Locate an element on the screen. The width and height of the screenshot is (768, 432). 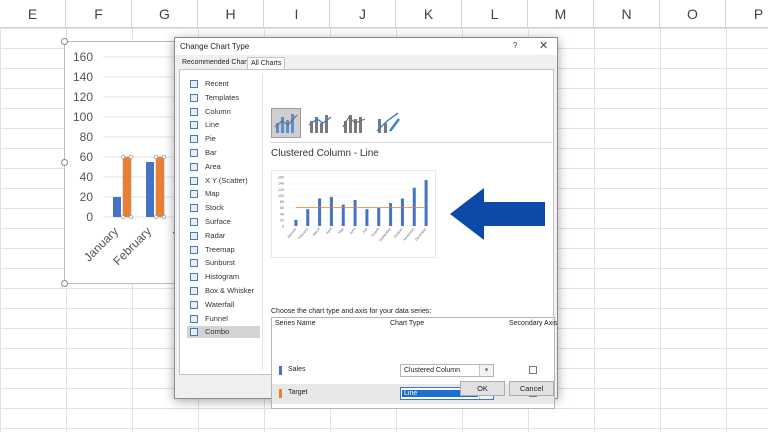
stacked-area-column-icon is located at coordinates (388, 122).